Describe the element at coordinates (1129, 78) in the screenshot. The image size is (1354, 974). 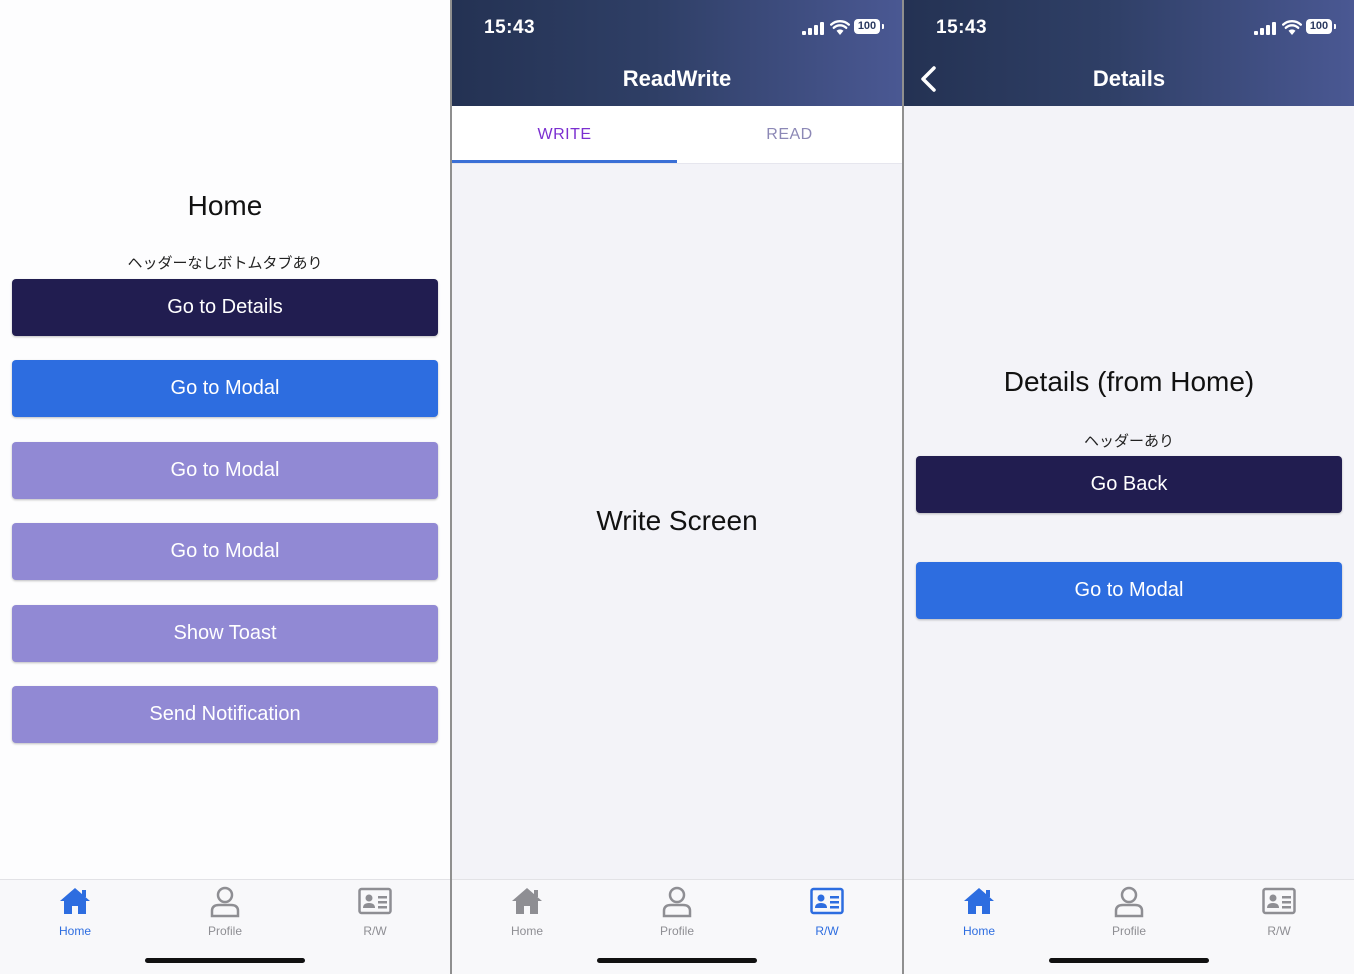
I see `header-title: Details` at that location.